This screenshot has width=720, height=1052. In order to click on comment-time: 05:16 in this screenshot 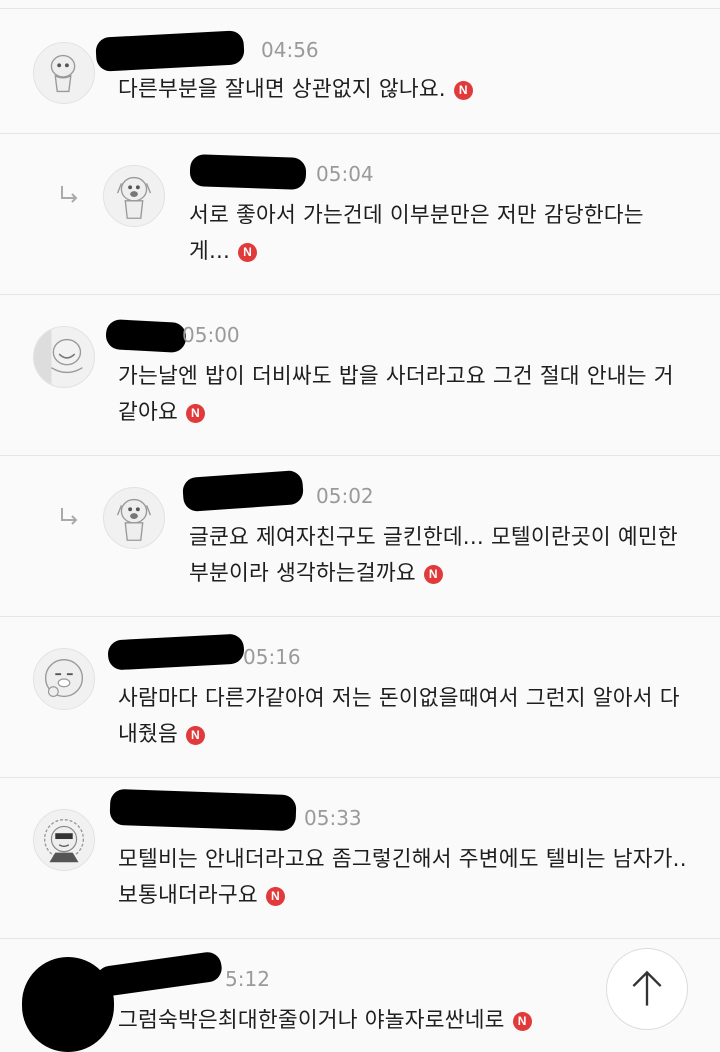, I will do `click(272, 657)`.